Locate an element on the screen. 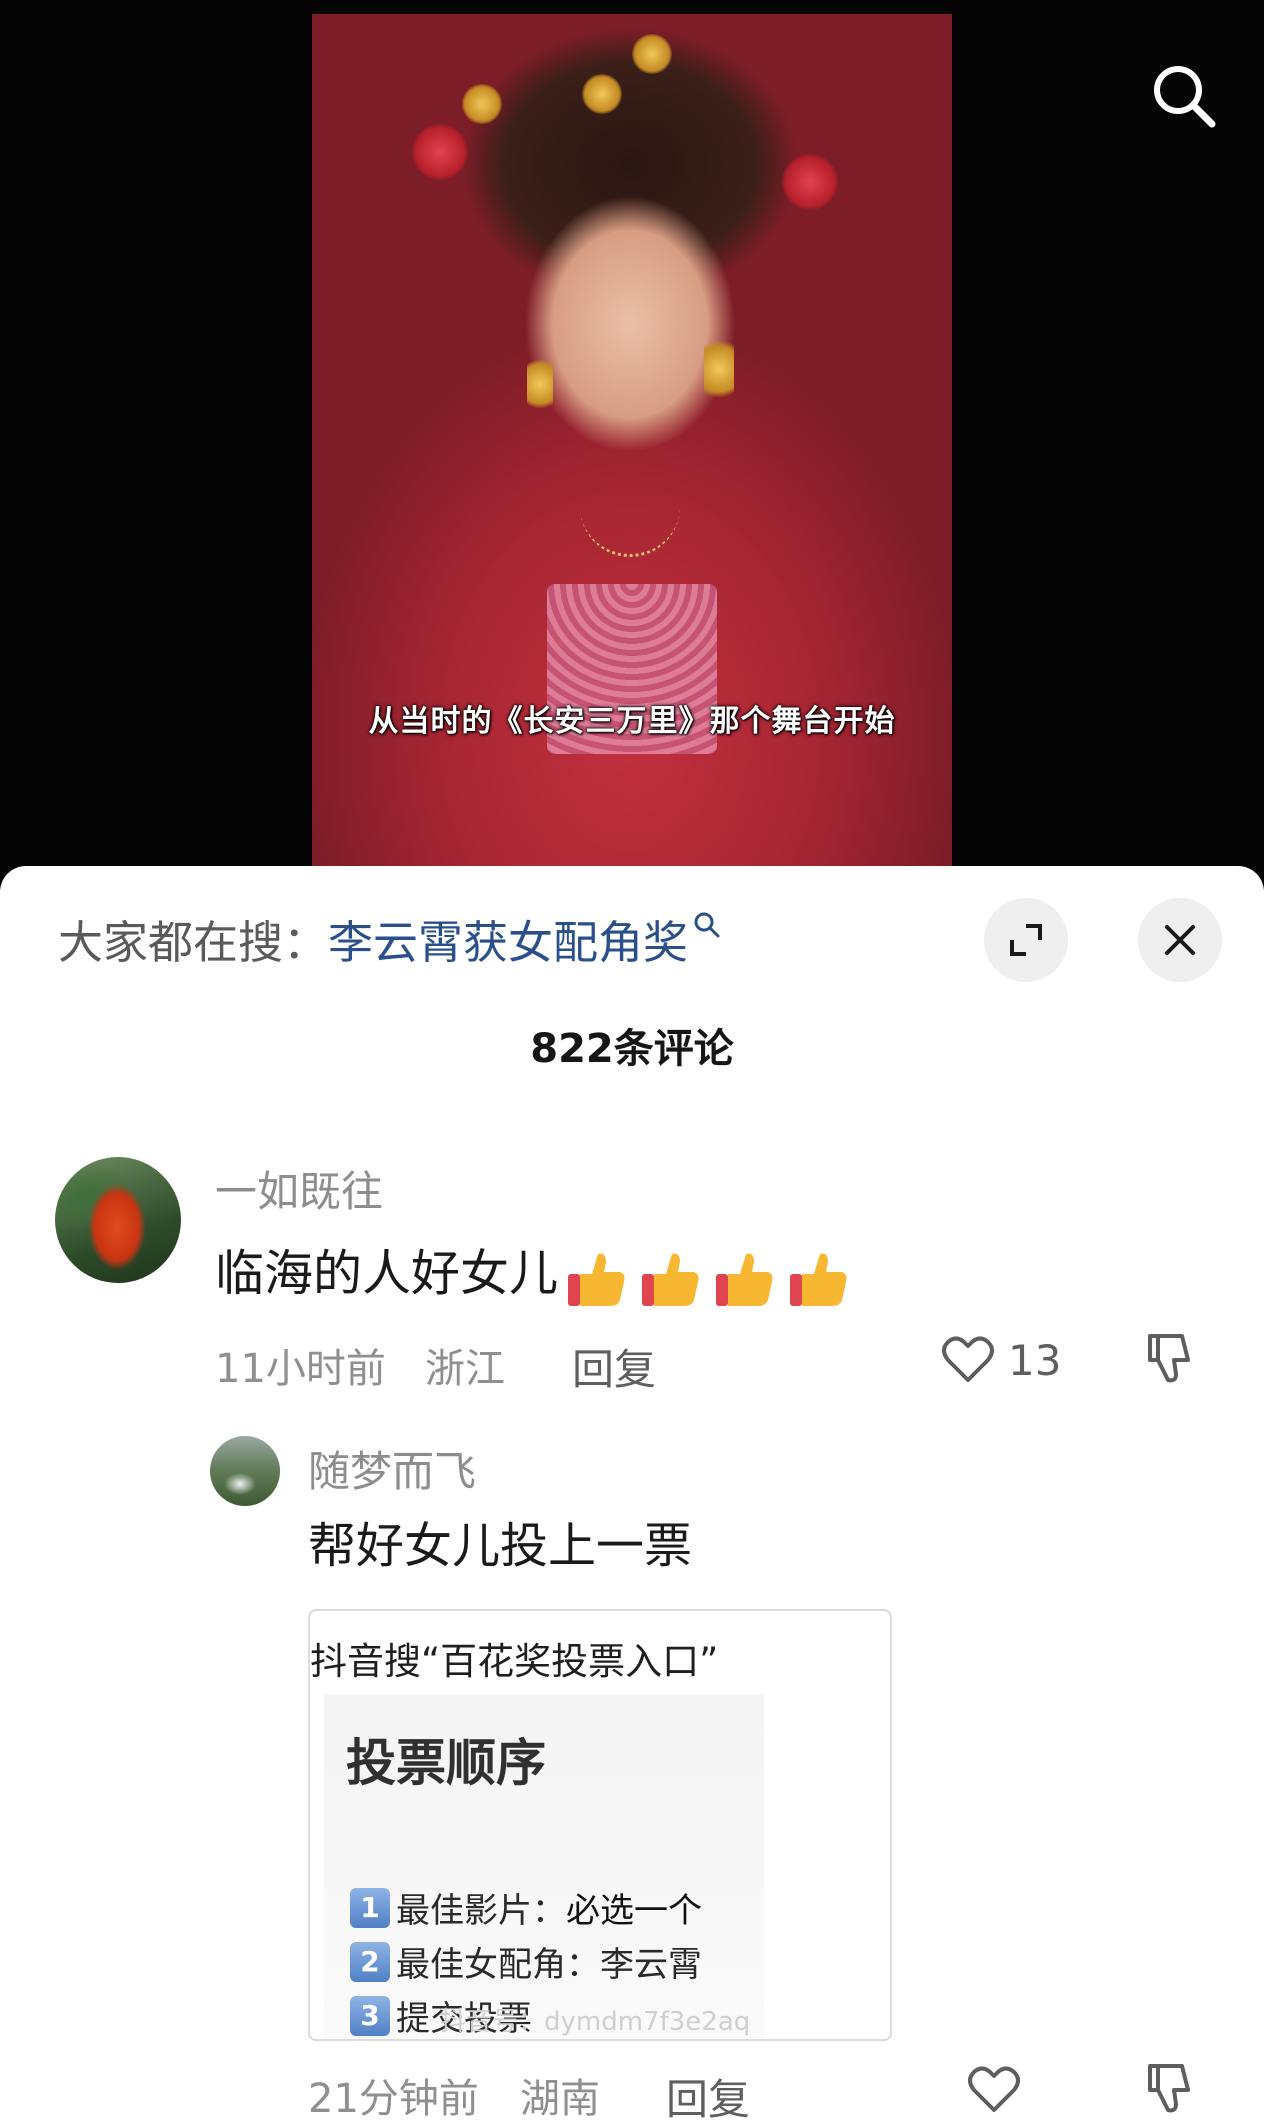  thumbs-up-emojis is located at coordinates (708, 1277).